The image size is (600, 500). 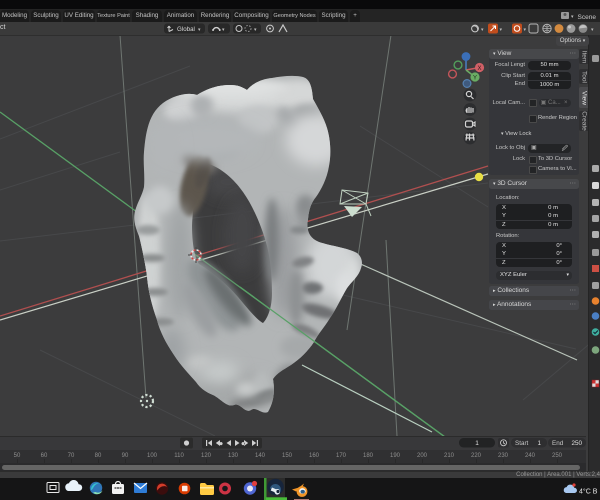 I want to click on svg-text: X, so click(x=479, y=69).